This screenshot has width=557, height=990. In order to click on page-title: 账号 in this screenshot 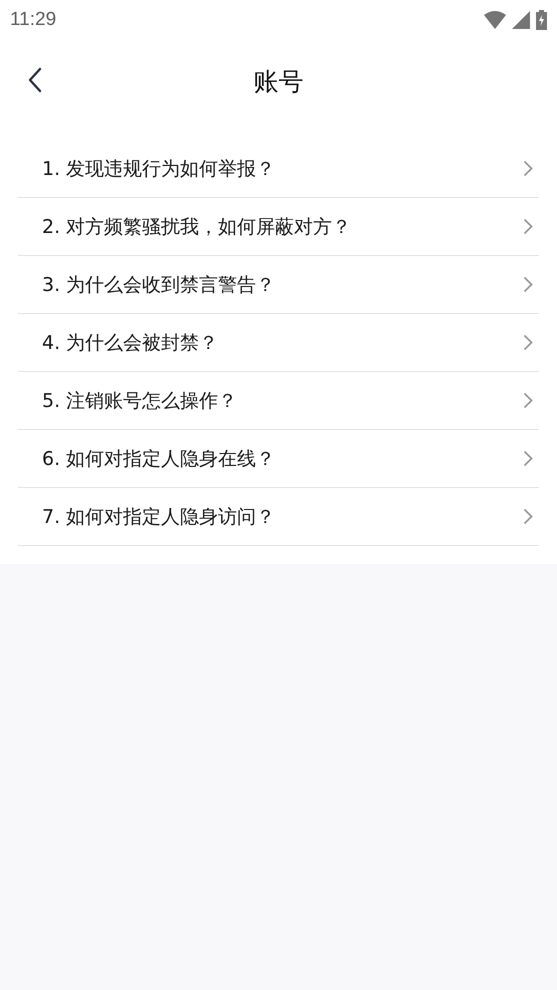, I will do `click(279, 82)`.